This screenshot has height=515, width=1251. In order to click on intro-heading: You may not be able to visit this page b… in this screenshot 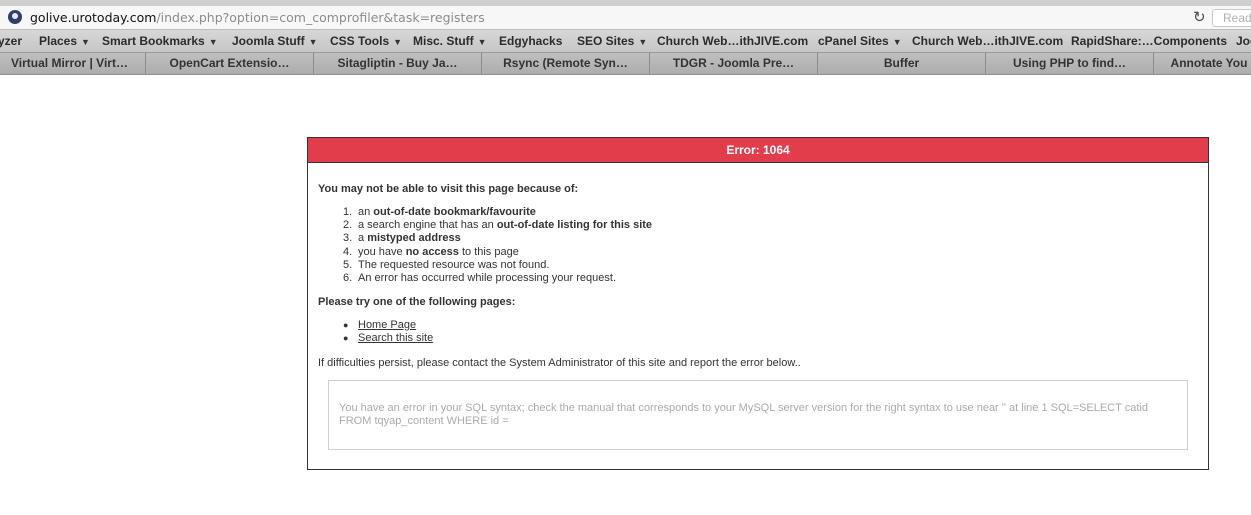, I will do `click(448, 189)`.